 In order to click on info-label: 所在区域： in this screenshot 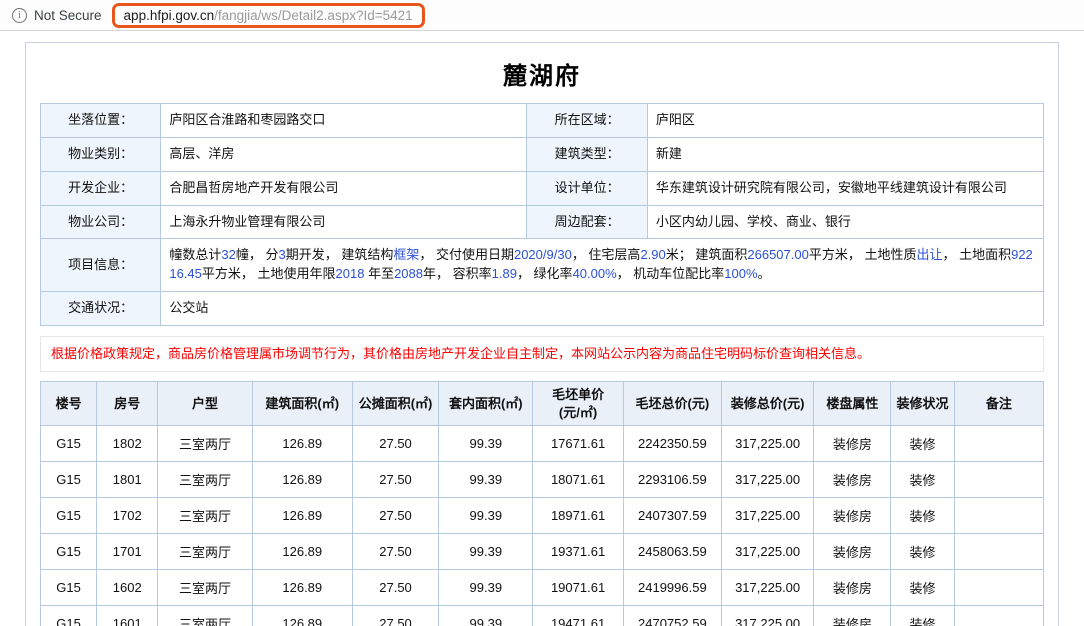, I will do `click(587, 120)`.